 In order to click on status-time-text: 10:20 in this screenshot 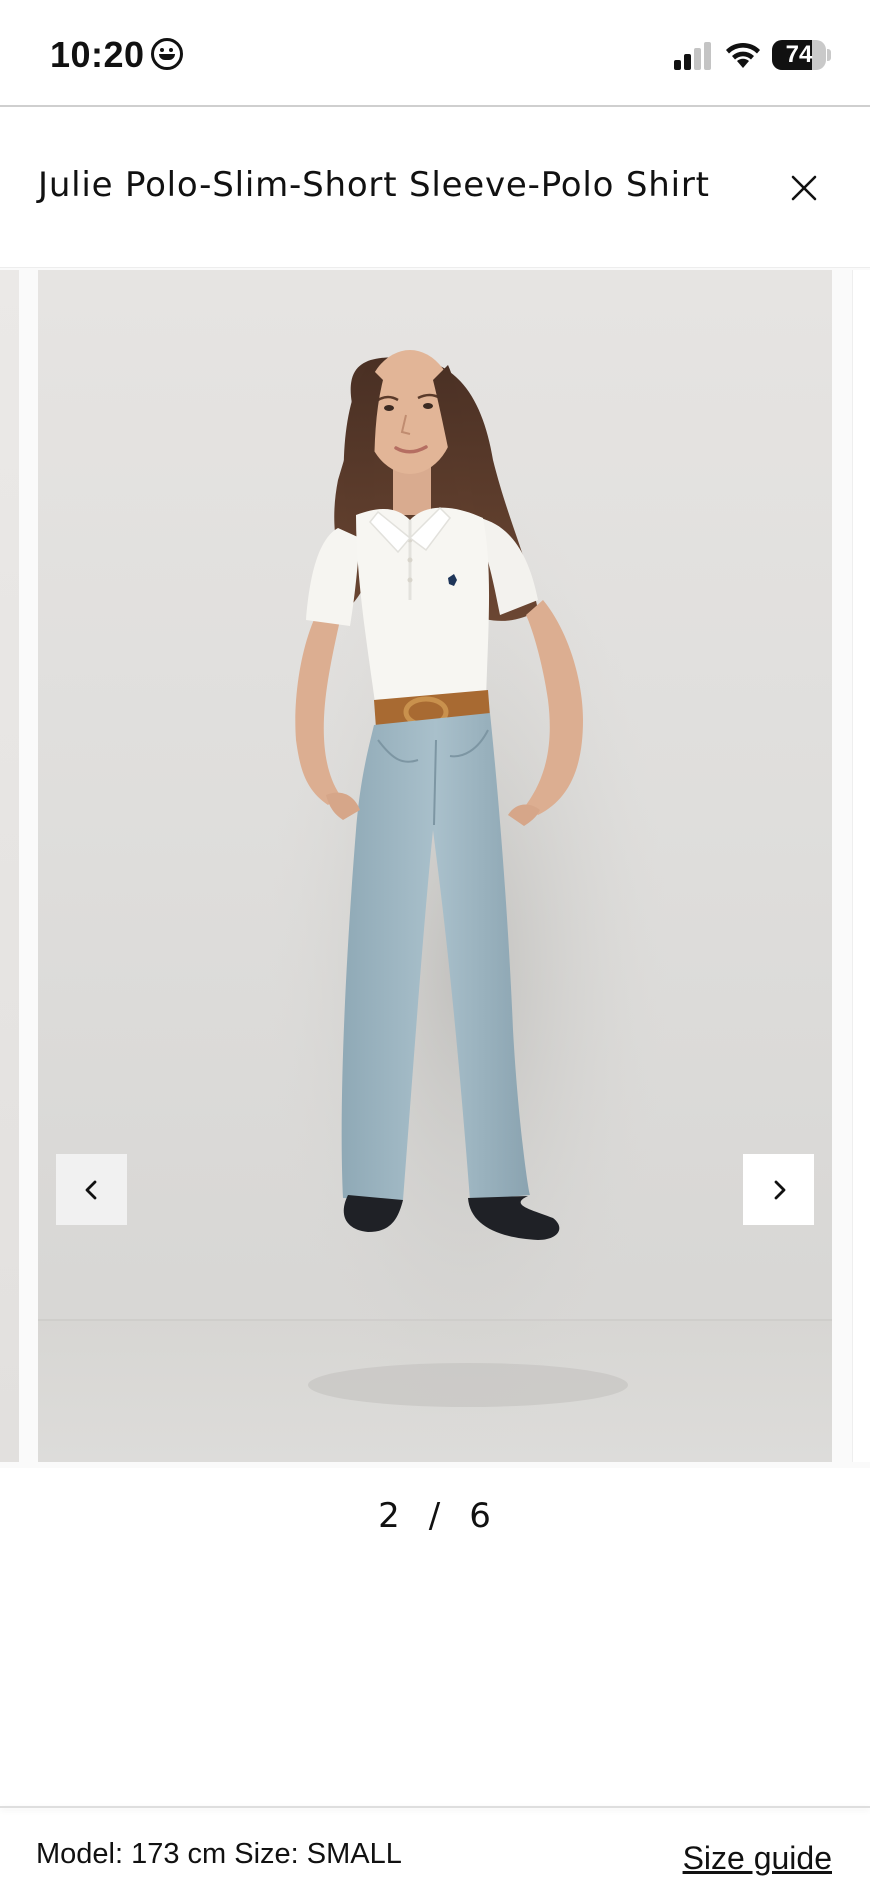, I will do `click(97, 54)`.